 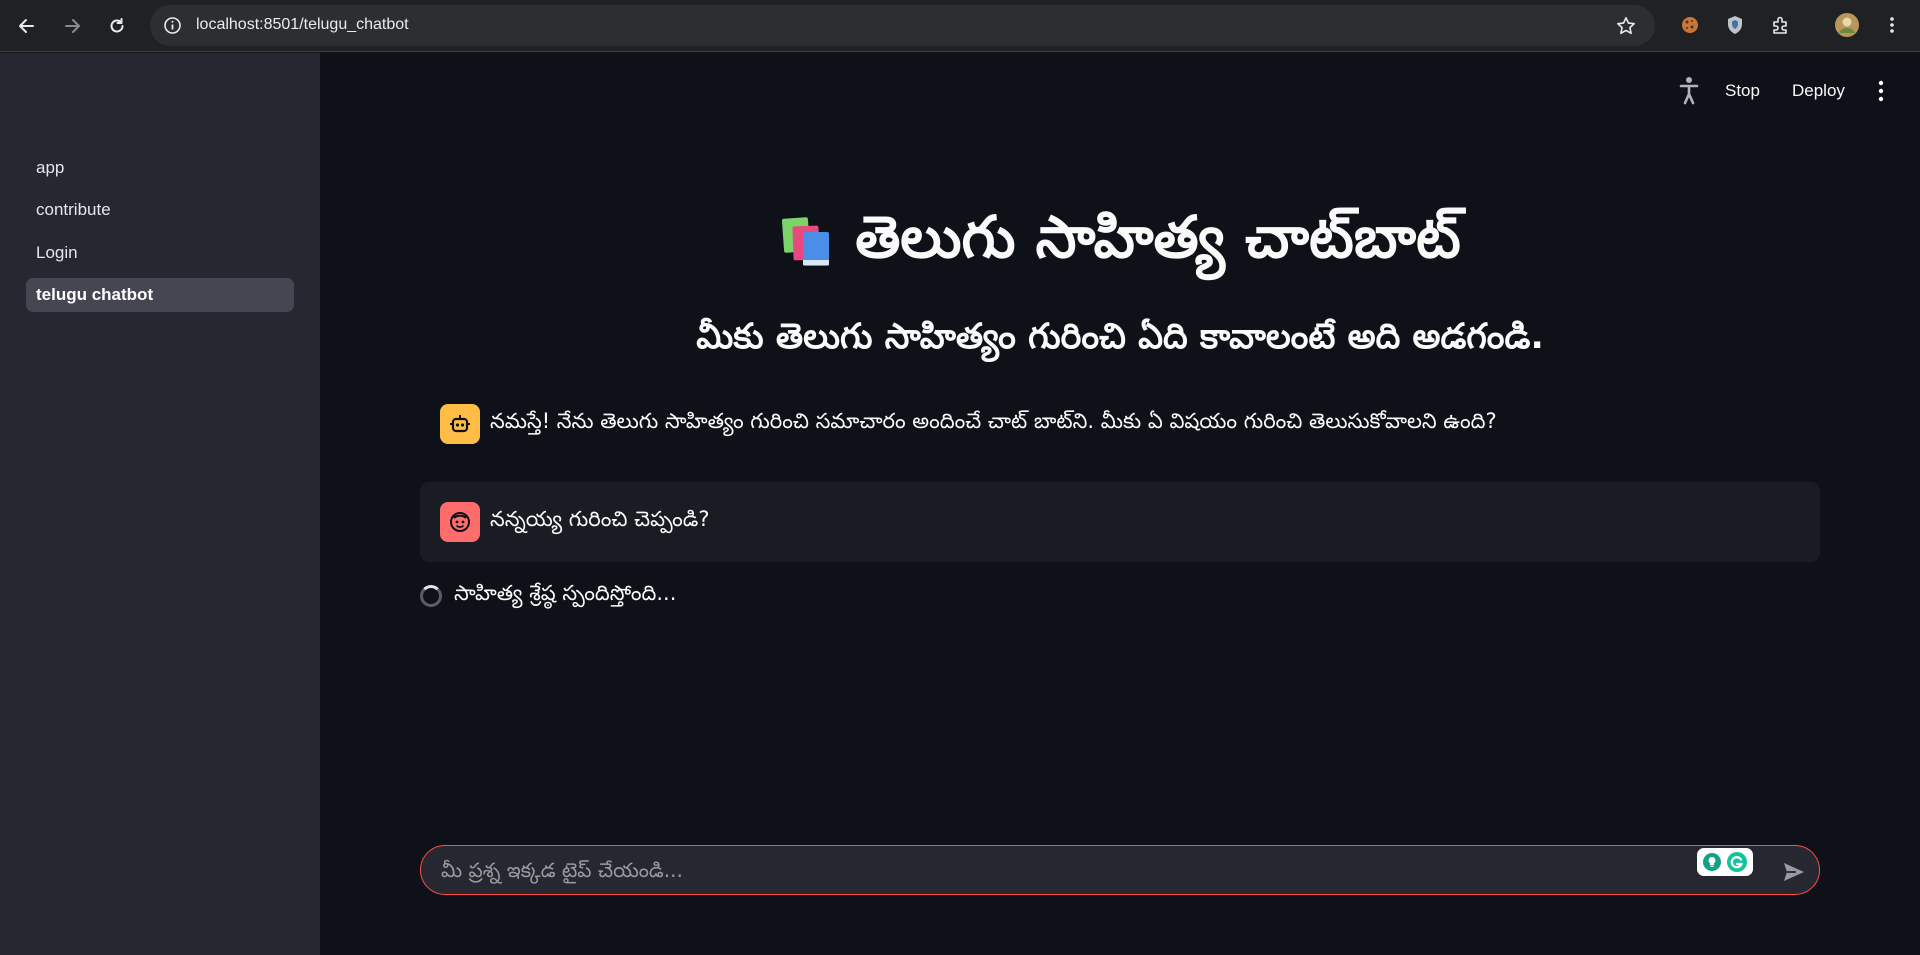 I want to click on grammarly-icon, so click(x=1737, y=862).